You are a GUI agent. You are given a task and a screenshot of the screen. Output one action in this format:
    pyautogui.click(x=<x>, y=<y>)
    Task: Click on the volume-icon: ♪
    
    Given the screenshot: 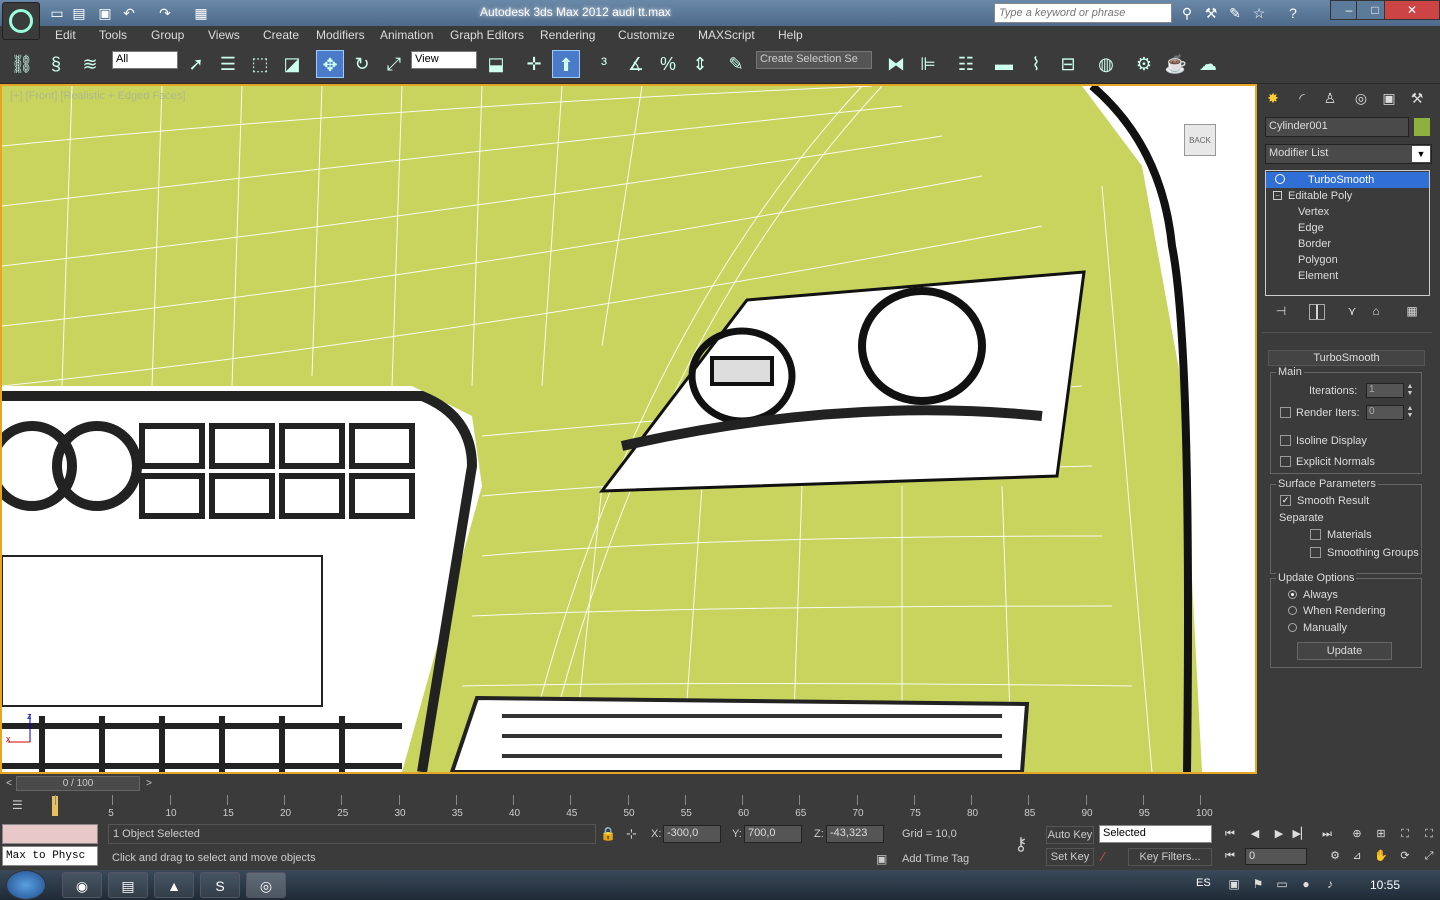 What is the action you would take?
    pyautogui.click(x=1330, y=885)
    